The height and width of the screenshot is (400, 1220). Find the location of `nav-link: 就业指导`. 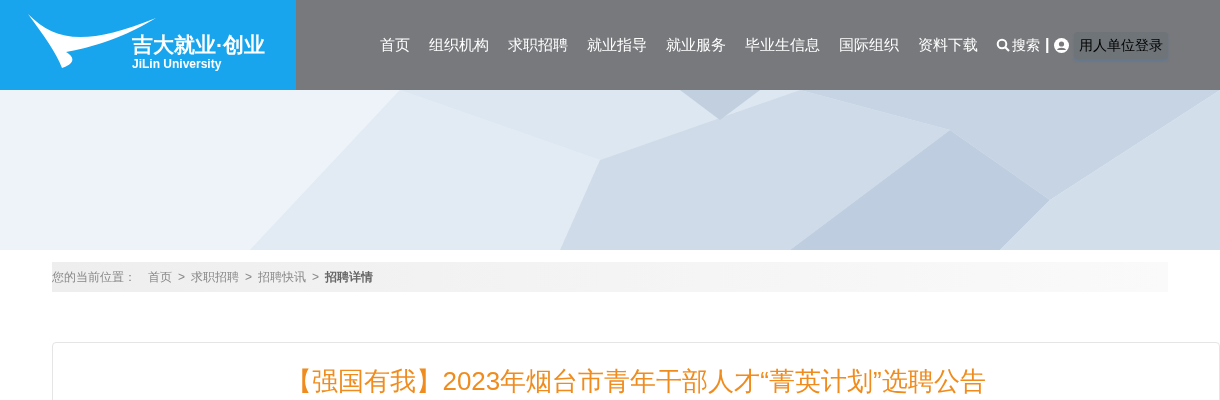

nav-link: 就业指导 is located at coordinates (617, 45).